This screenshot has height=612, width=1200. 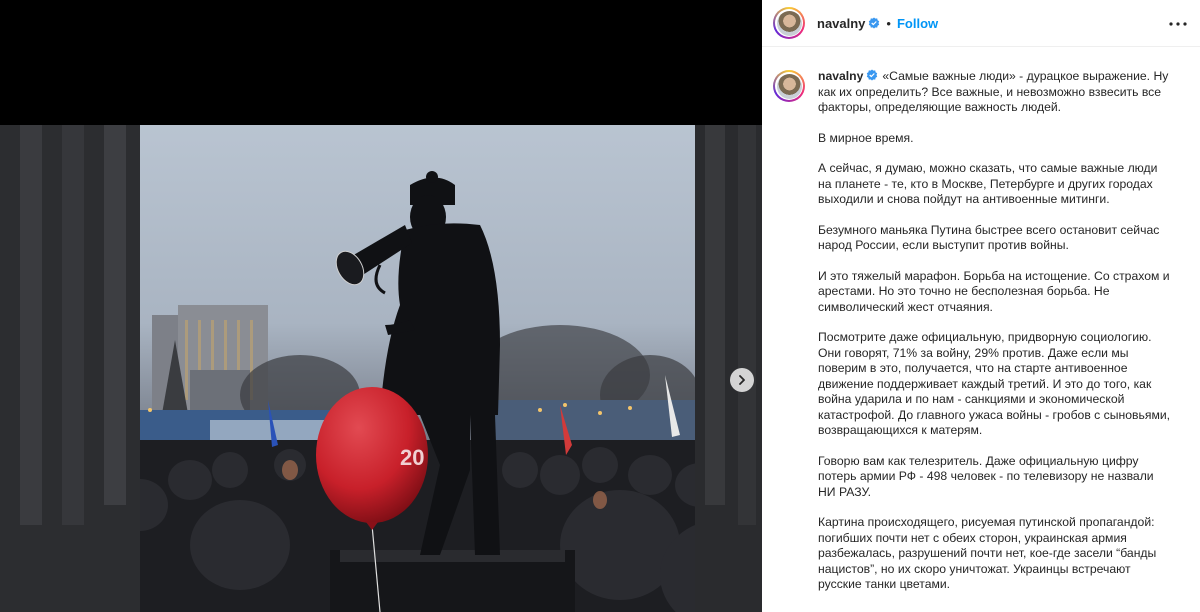 I want to click on caption-avatar, so click(x=789, y=86).